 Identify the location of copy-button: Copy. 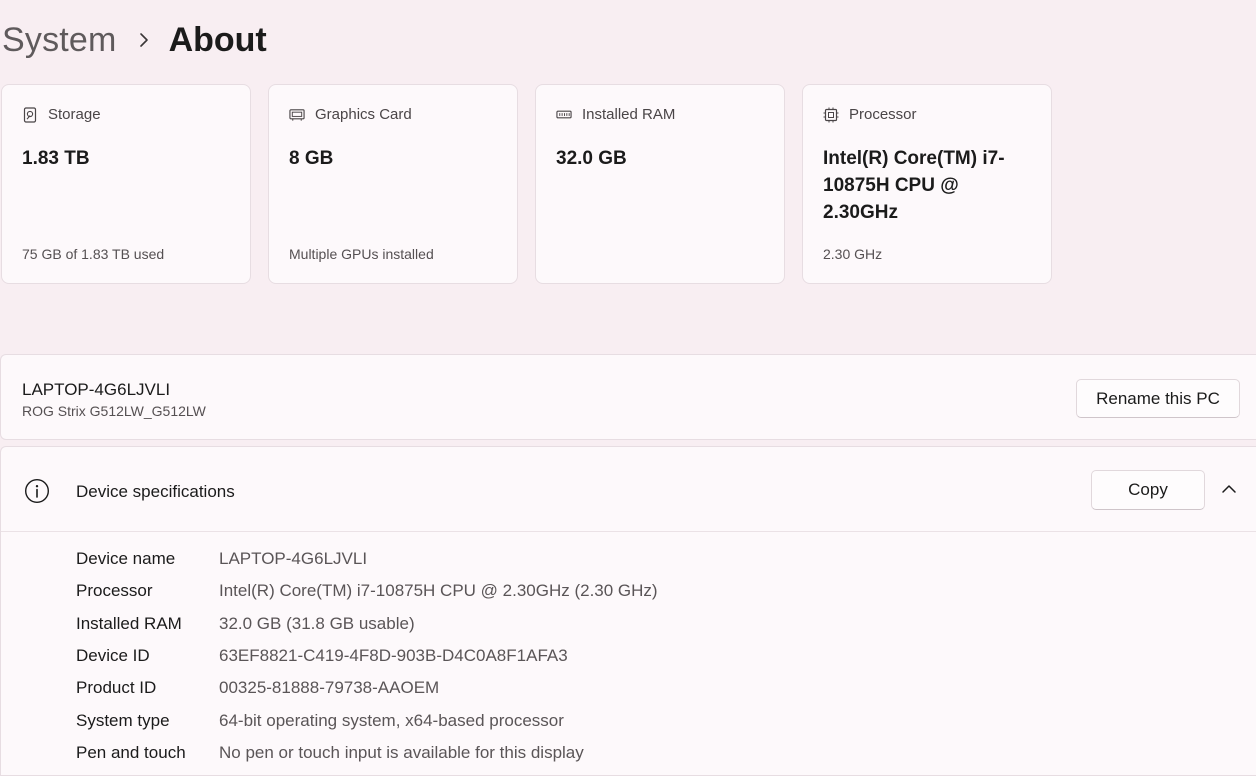
(1148, 490).